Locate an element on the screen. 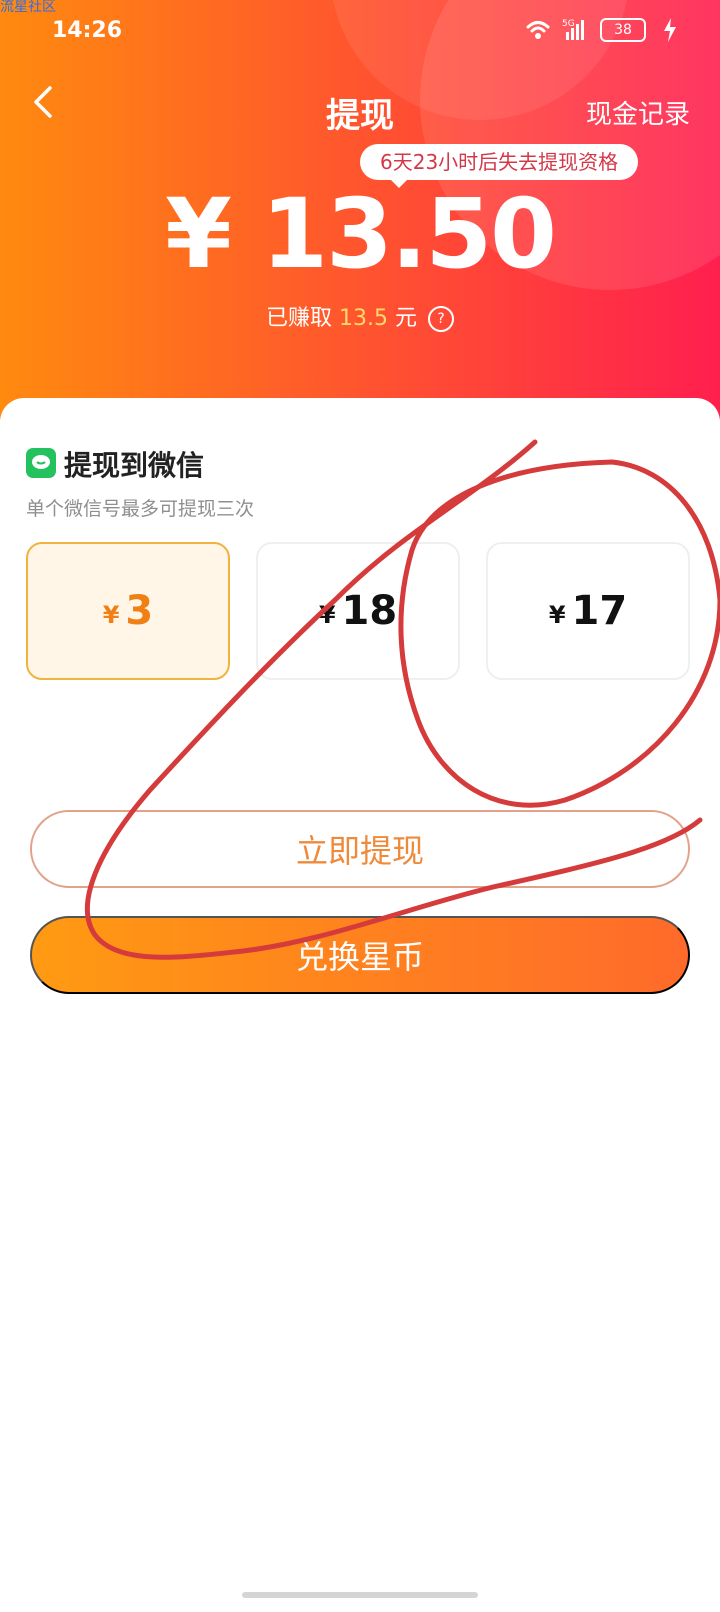 Image resolution: width=720 pixels, height=1612 pixels. amount-option-3: ¥ 3 is located at coordinates (128, 611).